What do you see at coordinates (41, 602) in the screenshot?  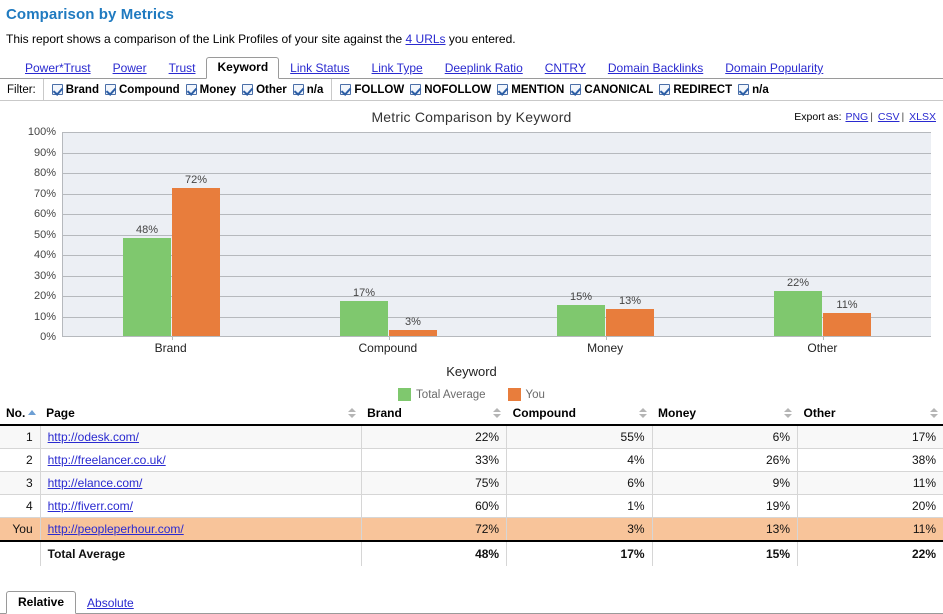 I see `tab-relative: Relative` at bounding box center [41, 602].